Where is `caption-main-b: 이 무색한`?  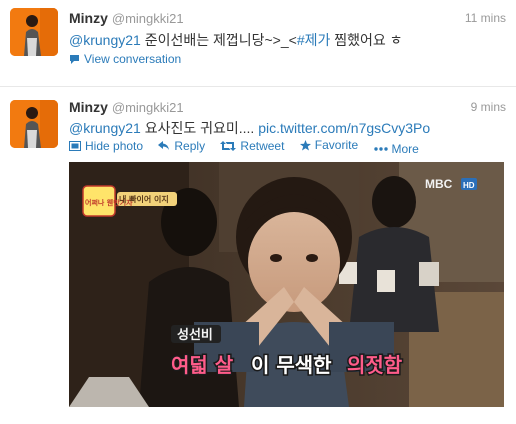
caption-main-b: 이 무색한 is located at coordinates (291, 365).